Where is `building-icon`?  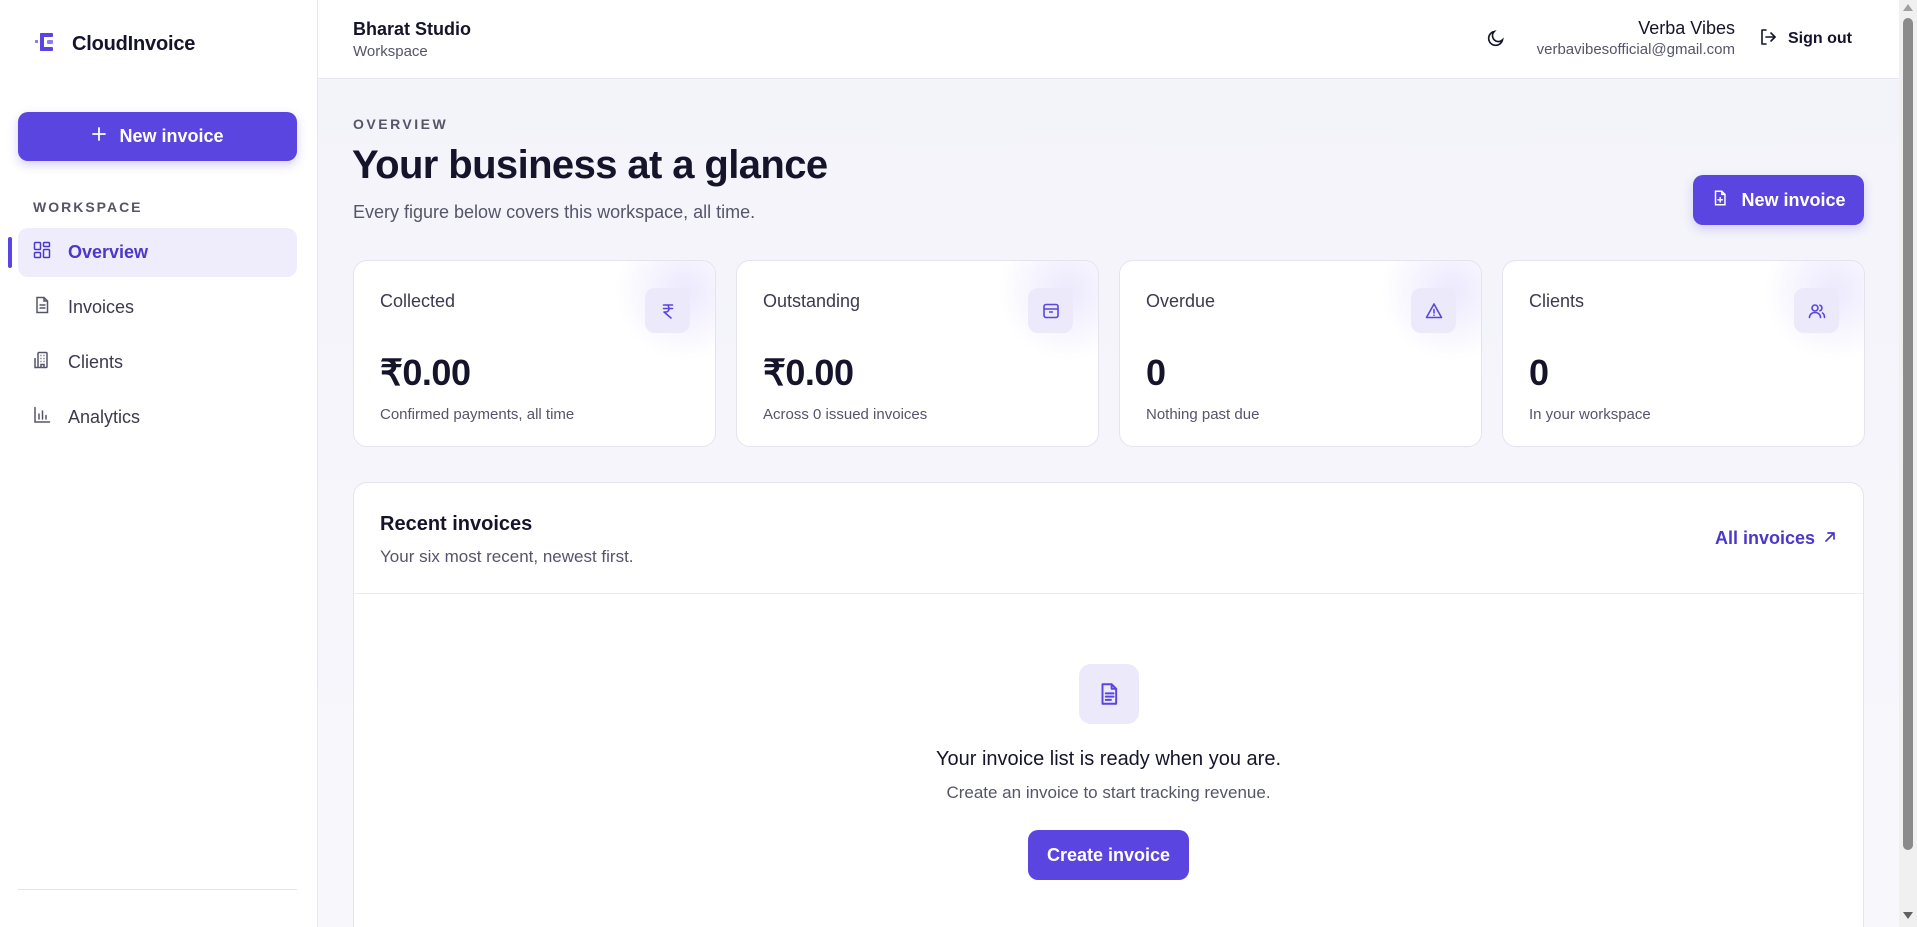
building-icon is located at coordinates (42, 362).